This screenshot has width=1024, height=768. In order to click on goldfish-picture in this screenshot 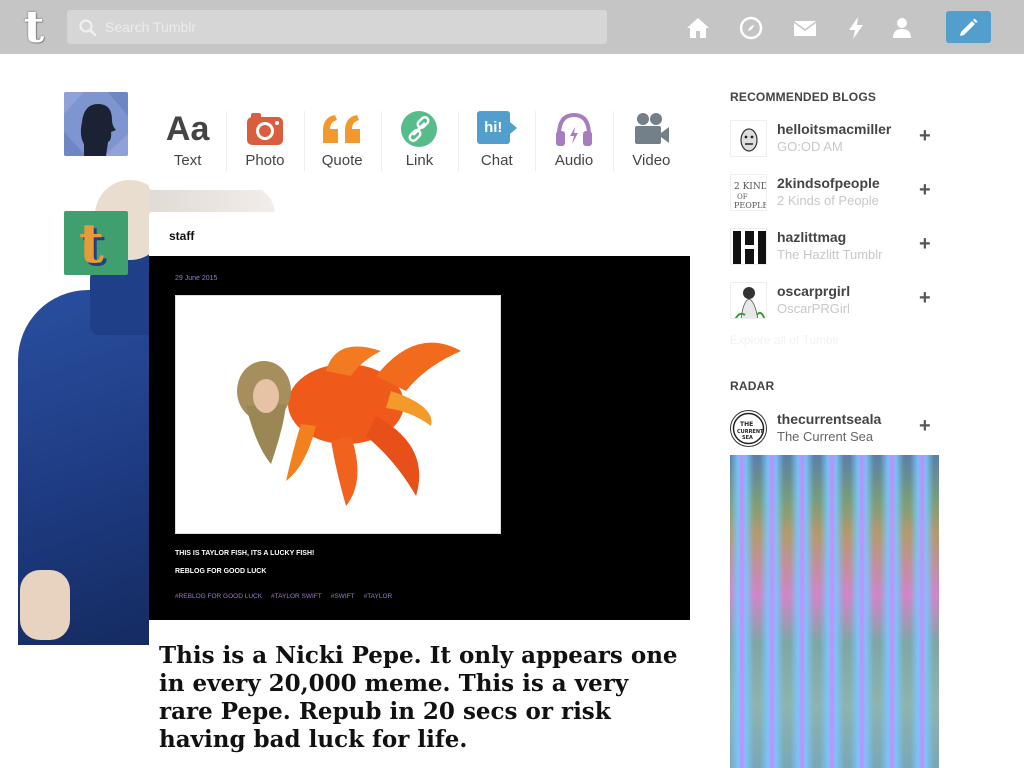, I will do `click(338, 414)`.